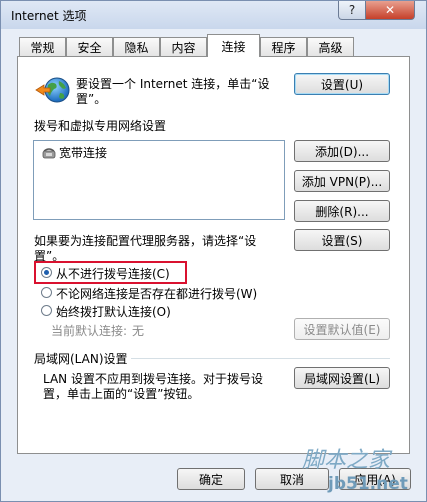  Describe the element at coordinates (42, 46) in the screenshot. I see `tab-general: 常规` at that location.